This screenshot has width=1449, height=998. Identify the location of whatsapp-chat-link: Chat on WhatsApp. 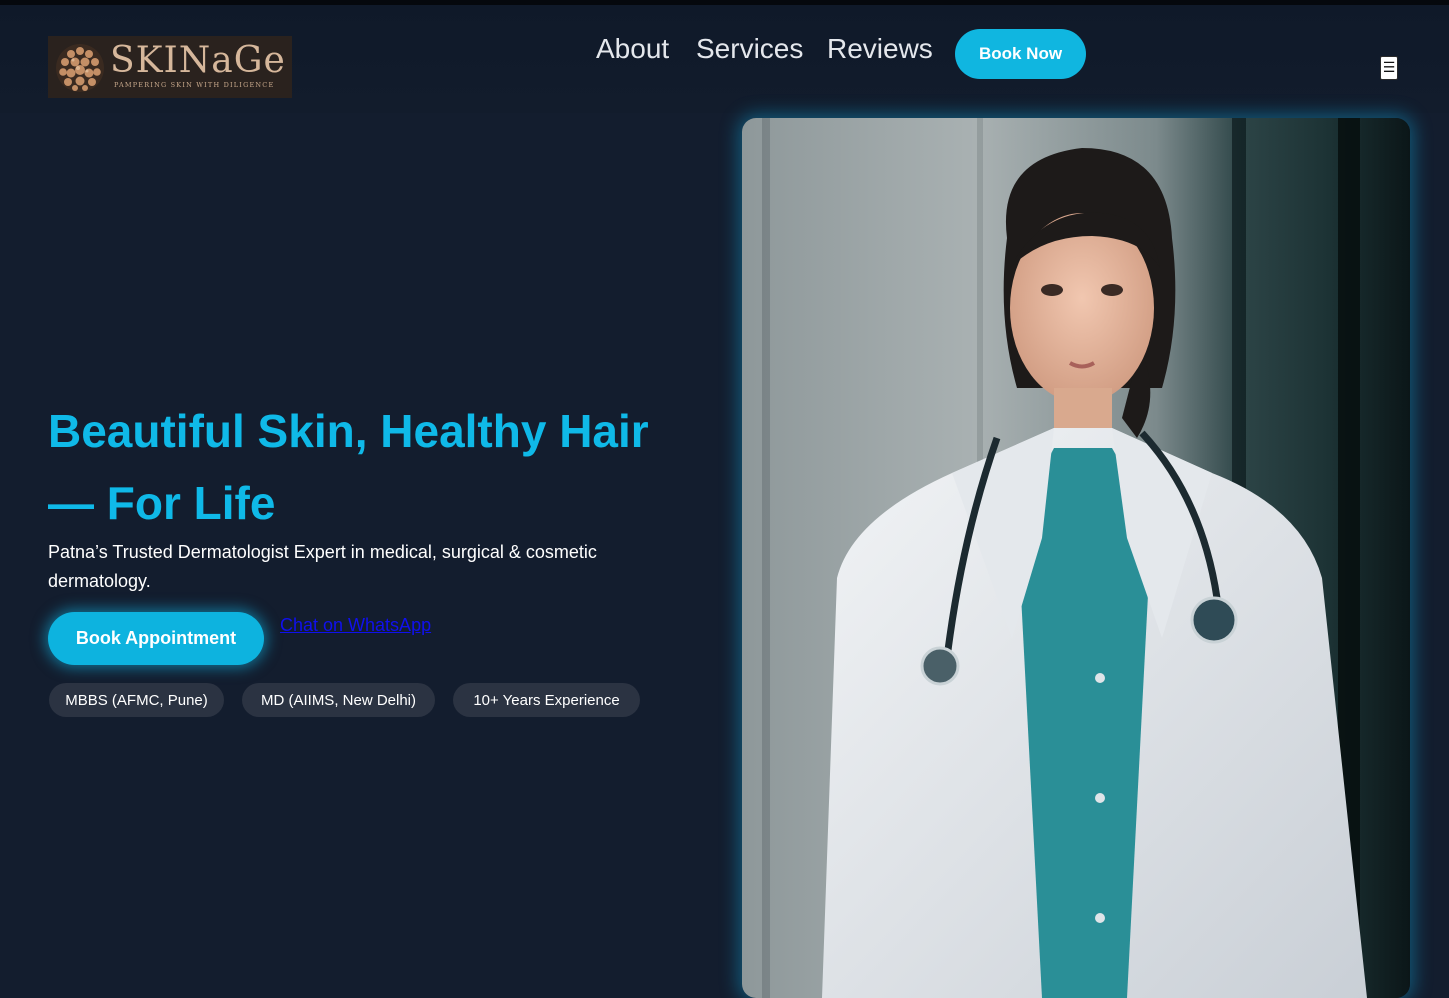
(355, 625).